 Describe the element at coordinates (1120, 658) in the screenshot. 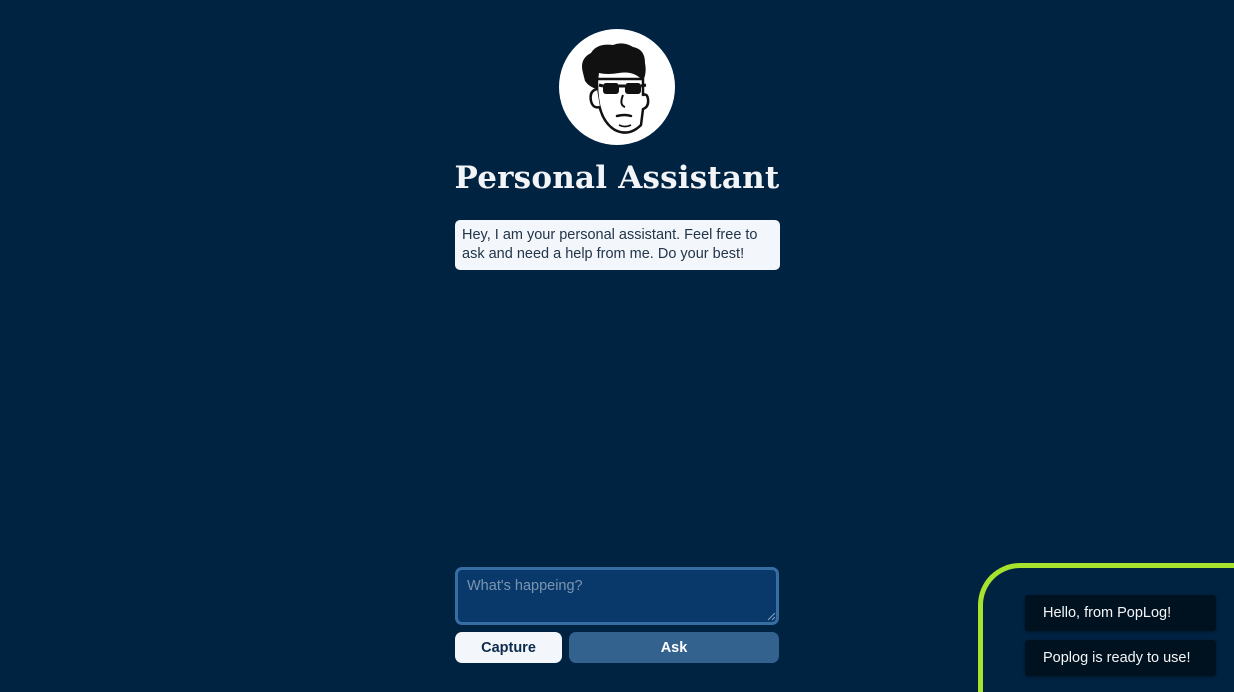

I see `toast-notification: Poplog is ready to use!` at that location.